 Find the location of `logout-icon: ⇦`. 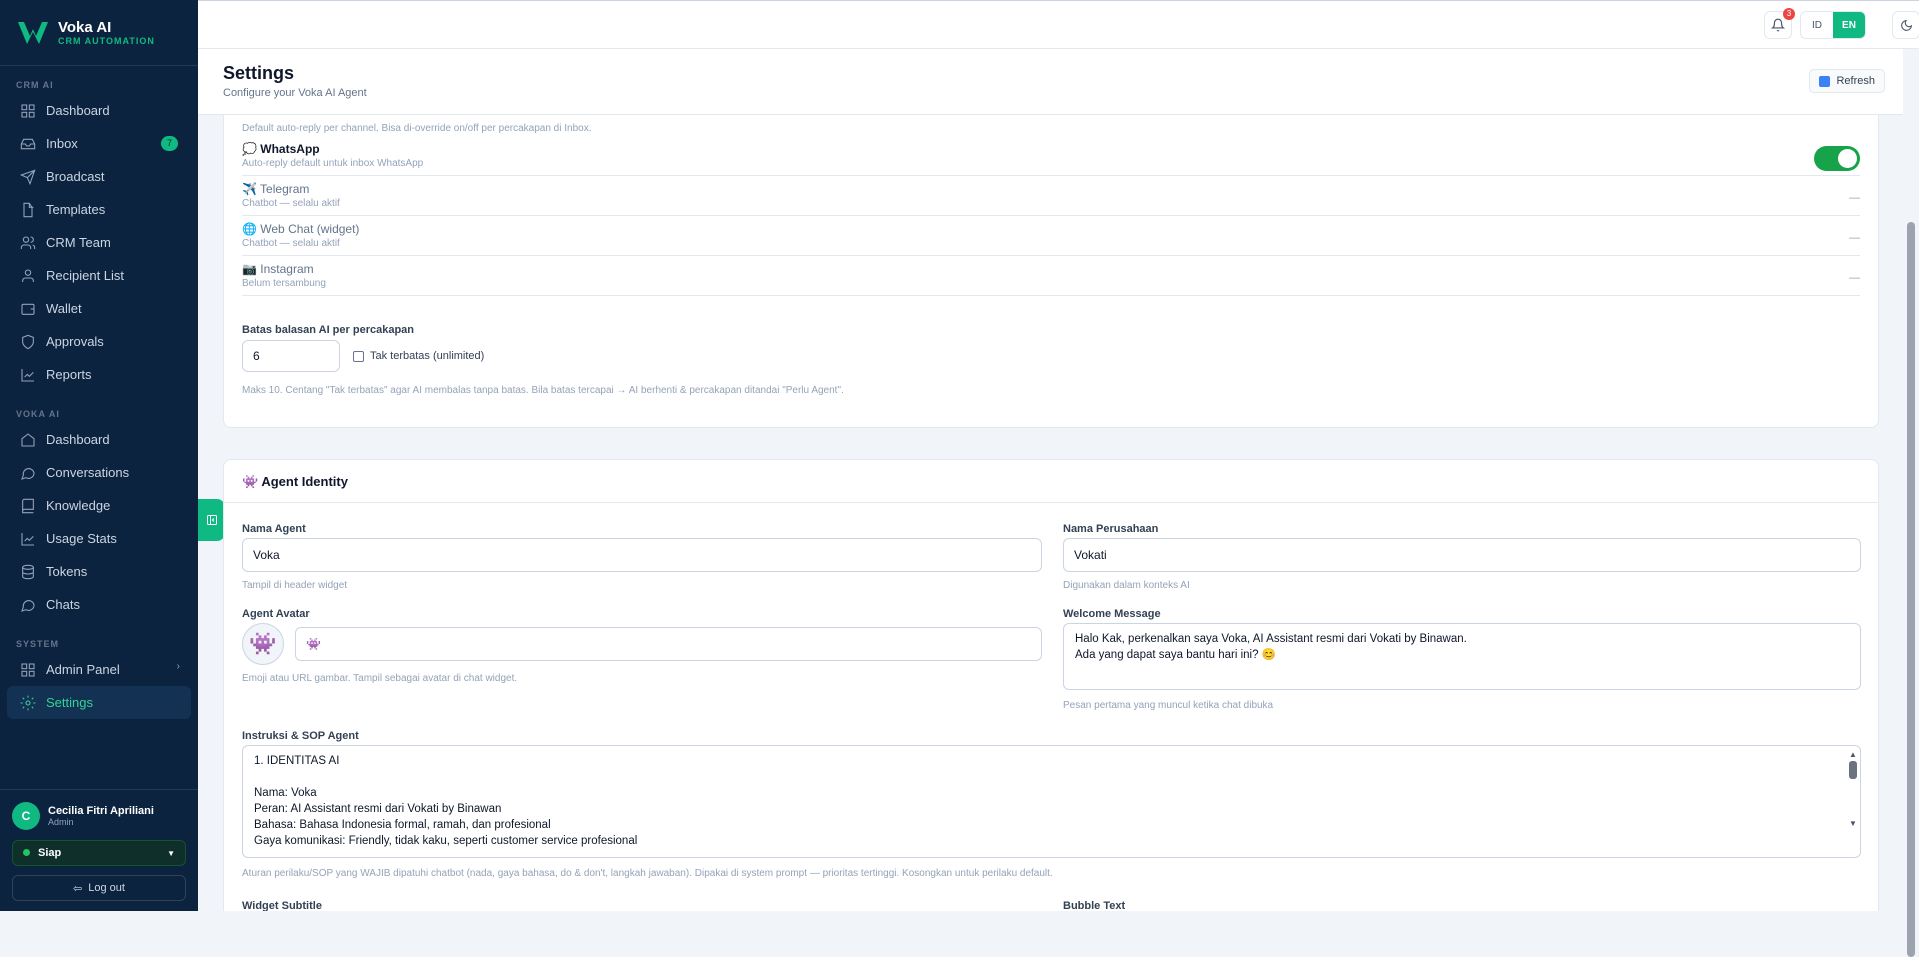

logout-icon: ⇦ is located at coordinates (78, 888).